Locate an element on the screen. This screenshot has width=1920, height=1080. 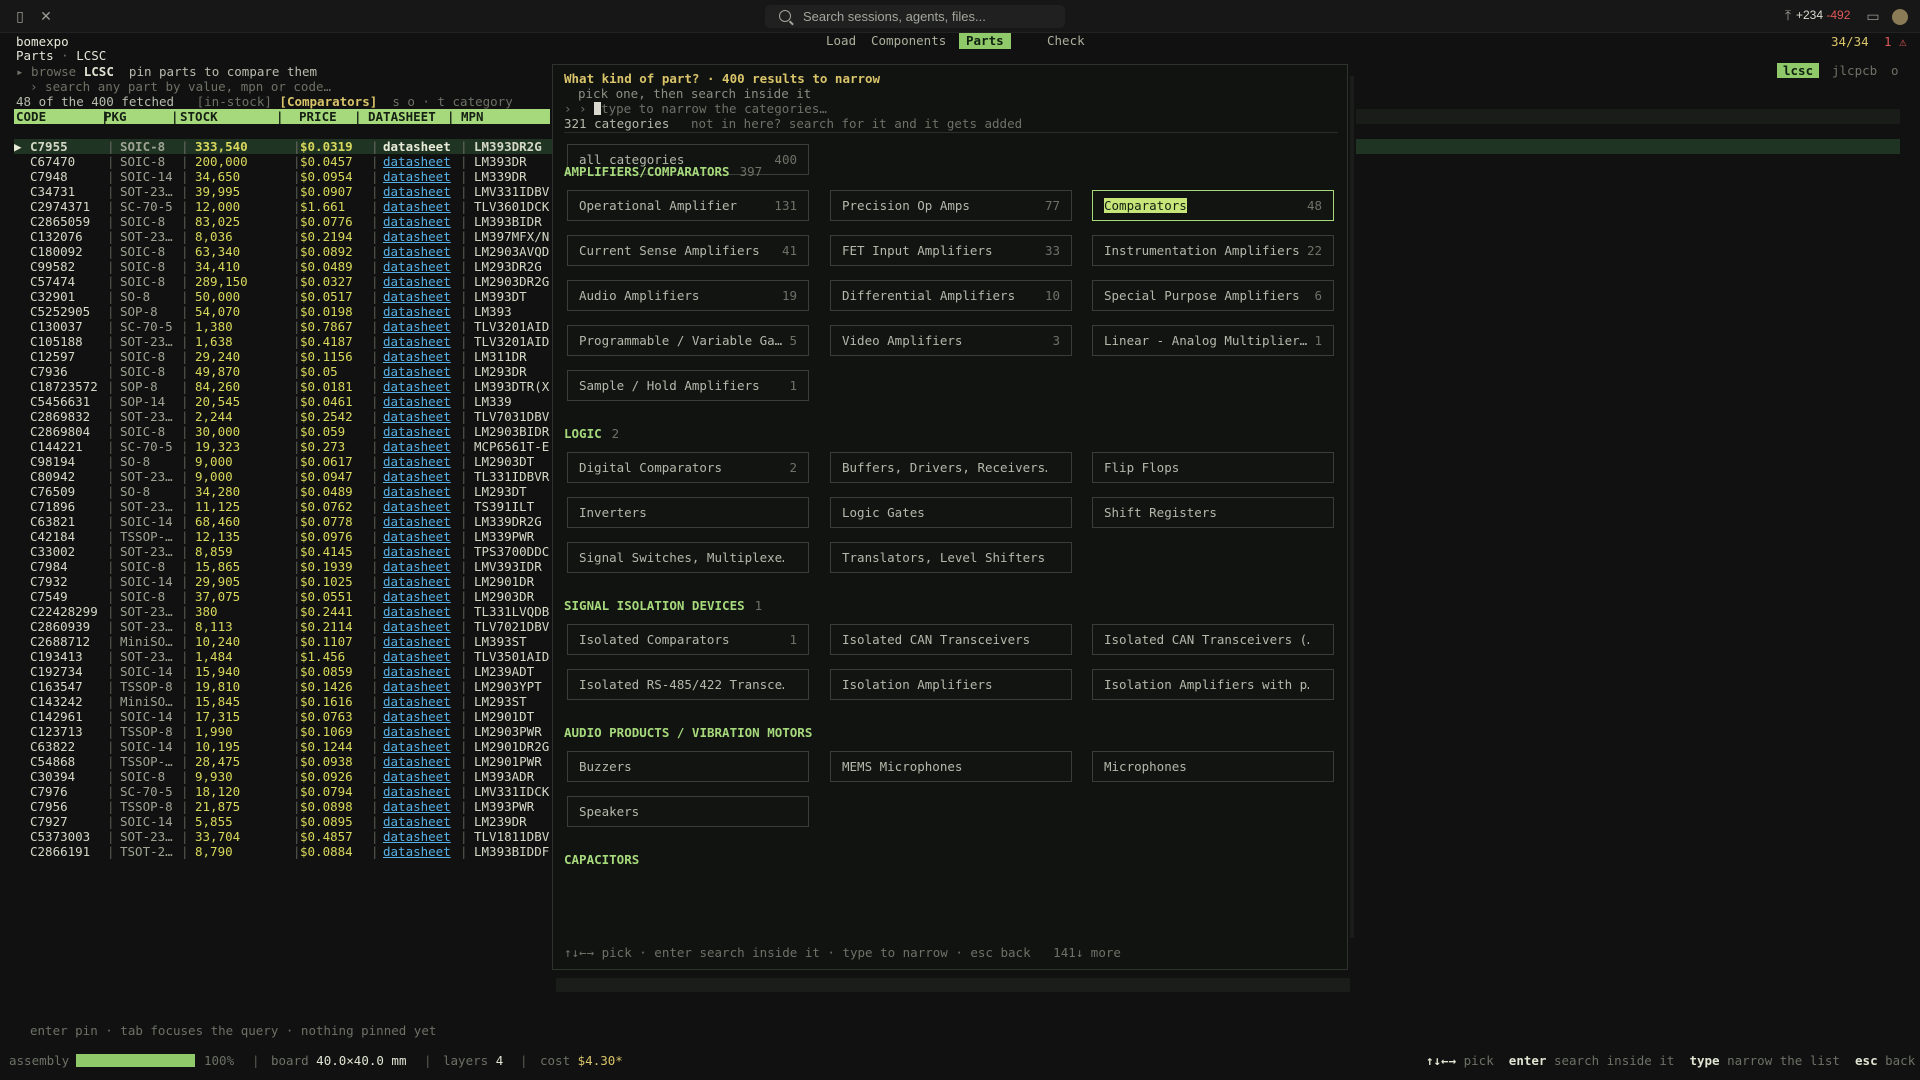
category-card: Microphones is located at coordinates (1213, 766).